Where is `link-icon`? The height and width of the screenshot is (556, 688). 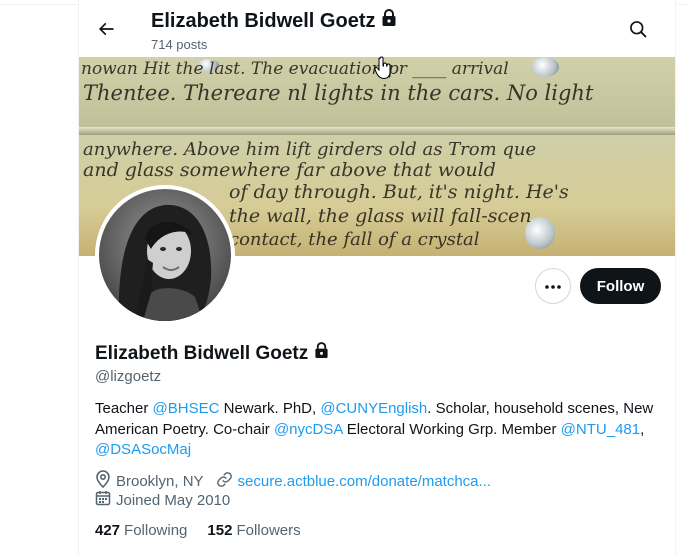
link-icon is located at coordinates (224, 481).